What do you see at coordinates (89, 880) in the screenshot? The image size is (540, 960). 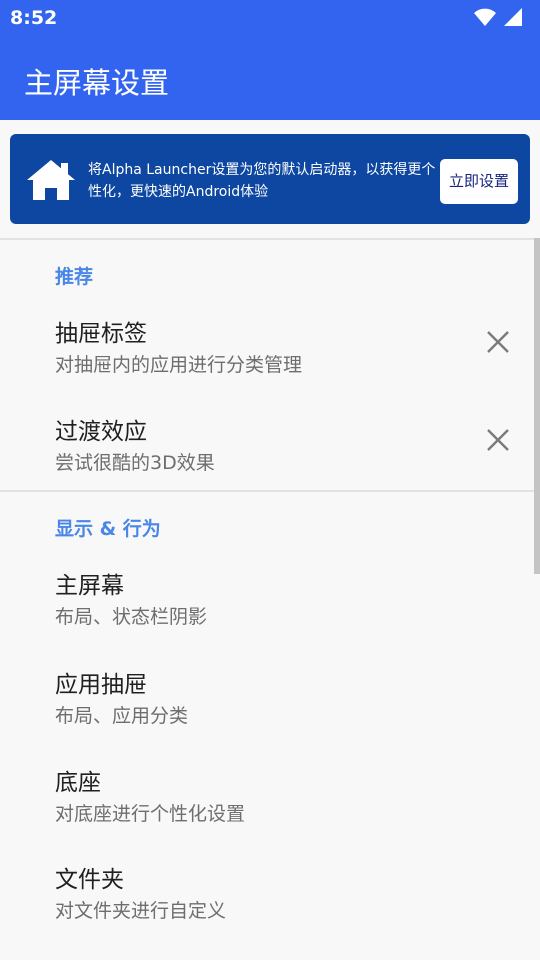 I see `item-title: 文件夹` at bounding box center [89, 880].